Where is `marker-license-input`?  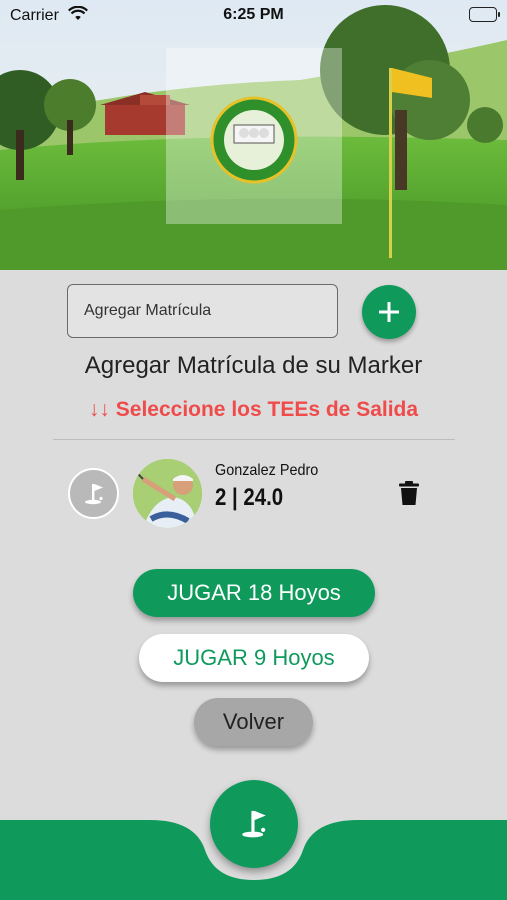 marker-license-input is located at coordinates (202, 311).